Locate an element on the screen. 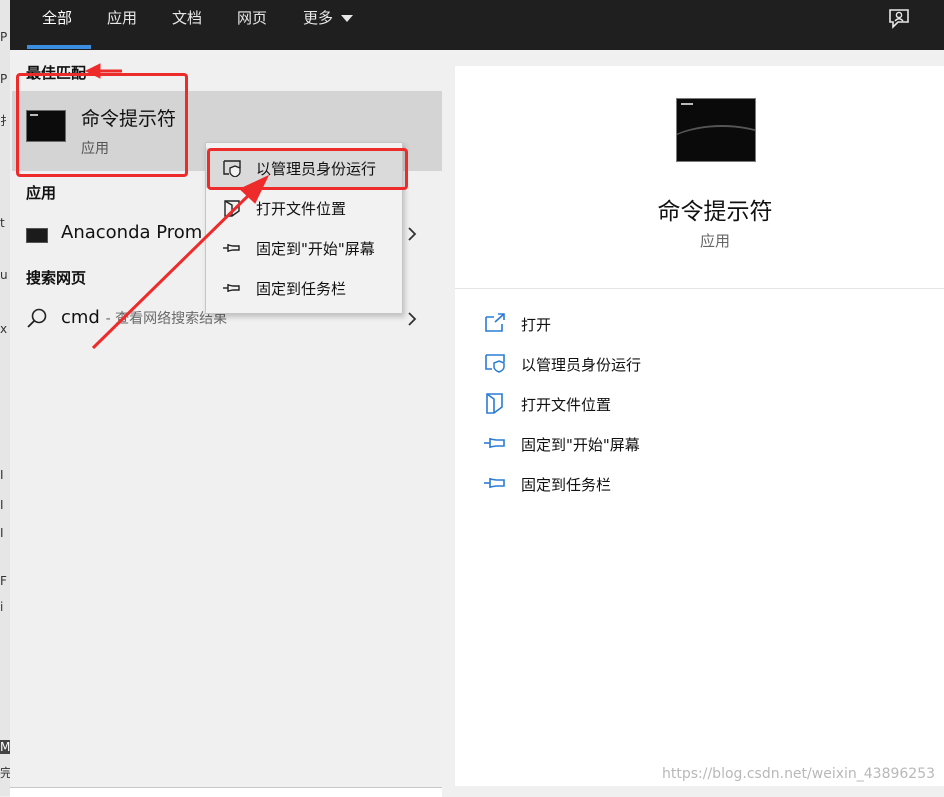 The image size is (944, 797). tab-all: 全部 is located at coordinates (57, 18).